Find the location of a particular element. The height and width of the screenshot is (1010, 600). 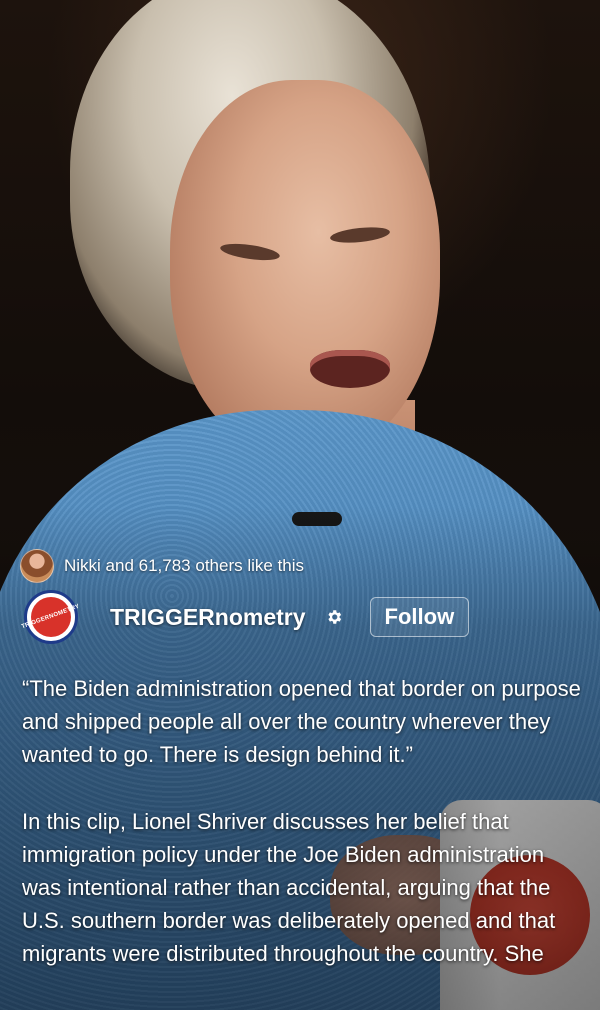

channel-avatar-text: TRIGGERNOMETRY is located at coordinates (51, 617).